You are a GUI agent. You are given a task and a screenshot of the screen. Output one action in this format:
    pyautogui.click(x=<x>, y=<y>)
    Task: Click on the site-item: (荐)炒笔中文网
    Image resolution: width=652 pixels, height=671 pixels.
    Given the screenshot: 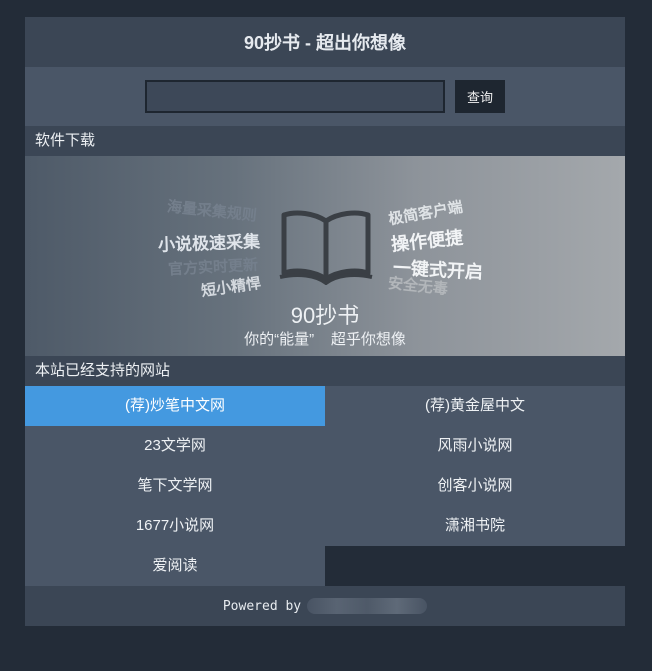 What is the action you would take?
    pyautogui.click(x=175, y=406)
    